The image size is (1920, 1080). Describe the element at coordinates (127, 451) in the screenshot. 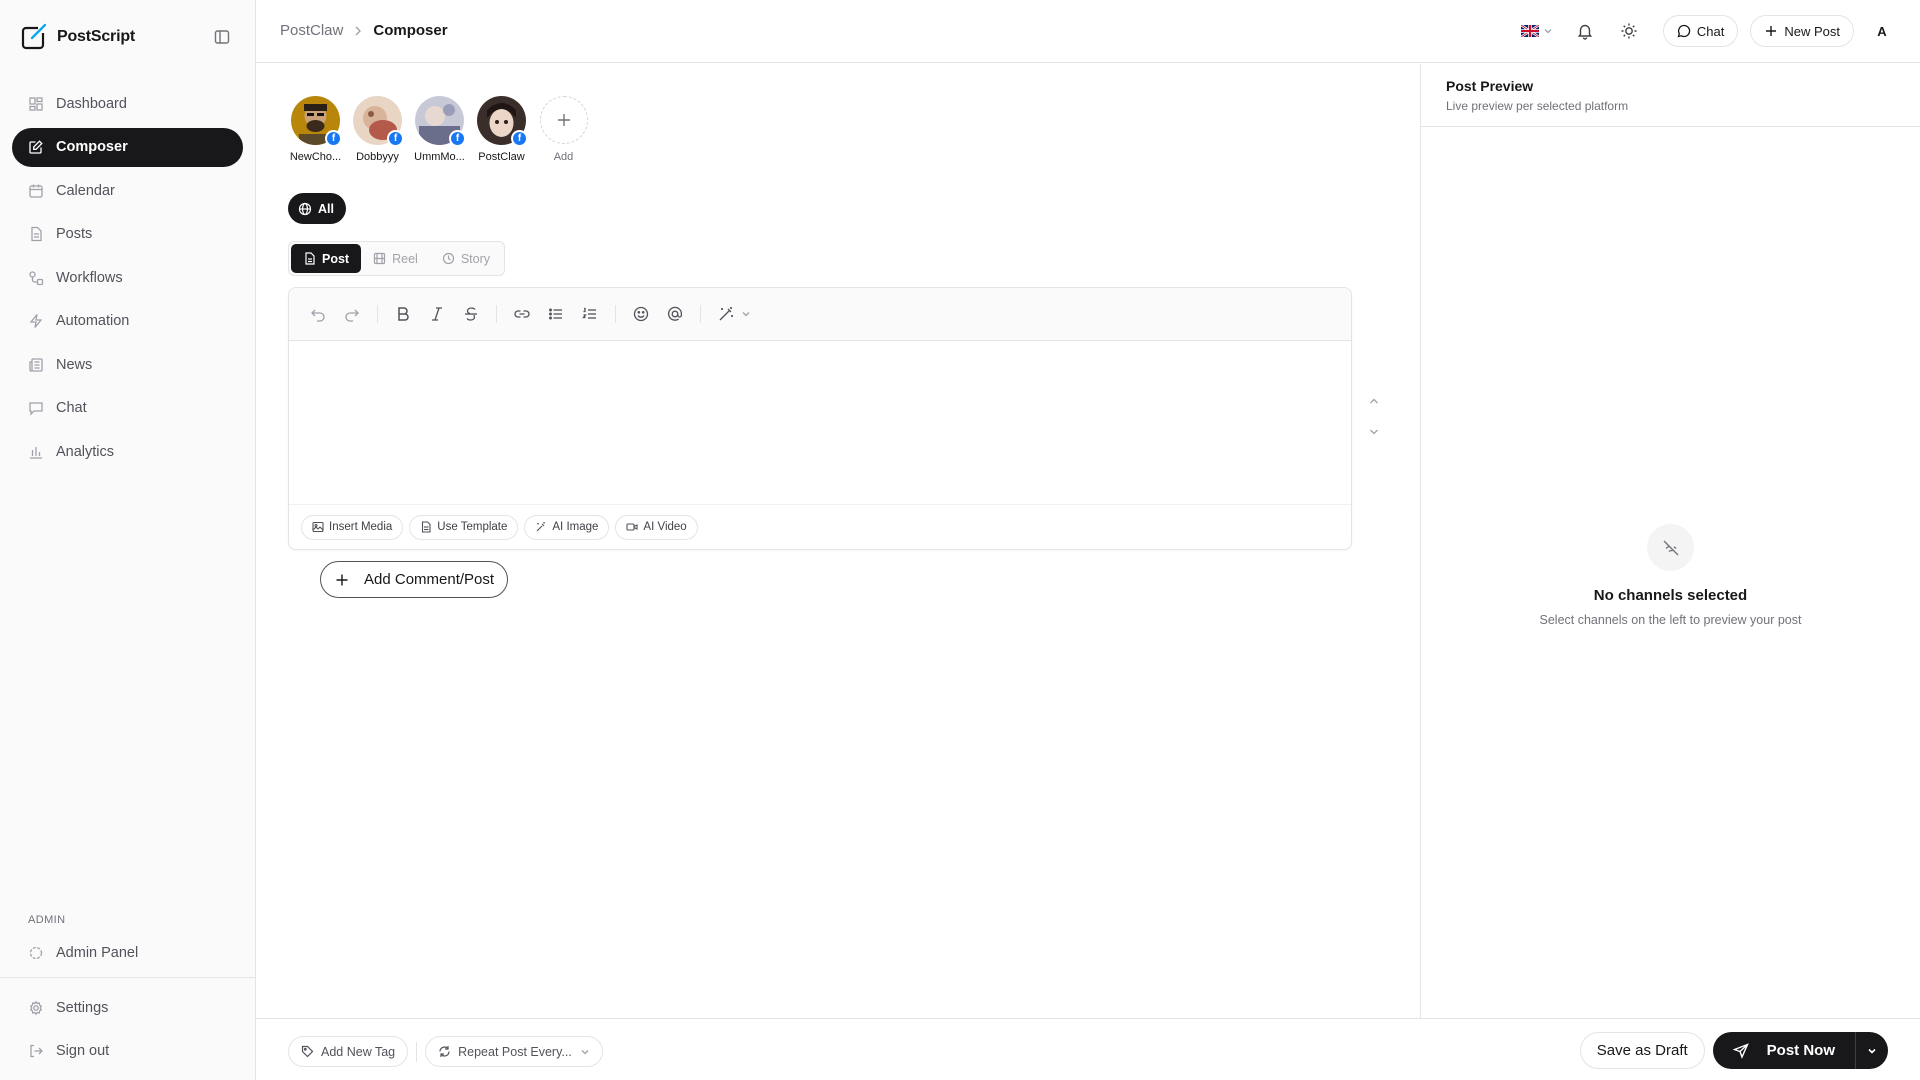

I see `sidebar-item-analytics: Analytics` at that location.